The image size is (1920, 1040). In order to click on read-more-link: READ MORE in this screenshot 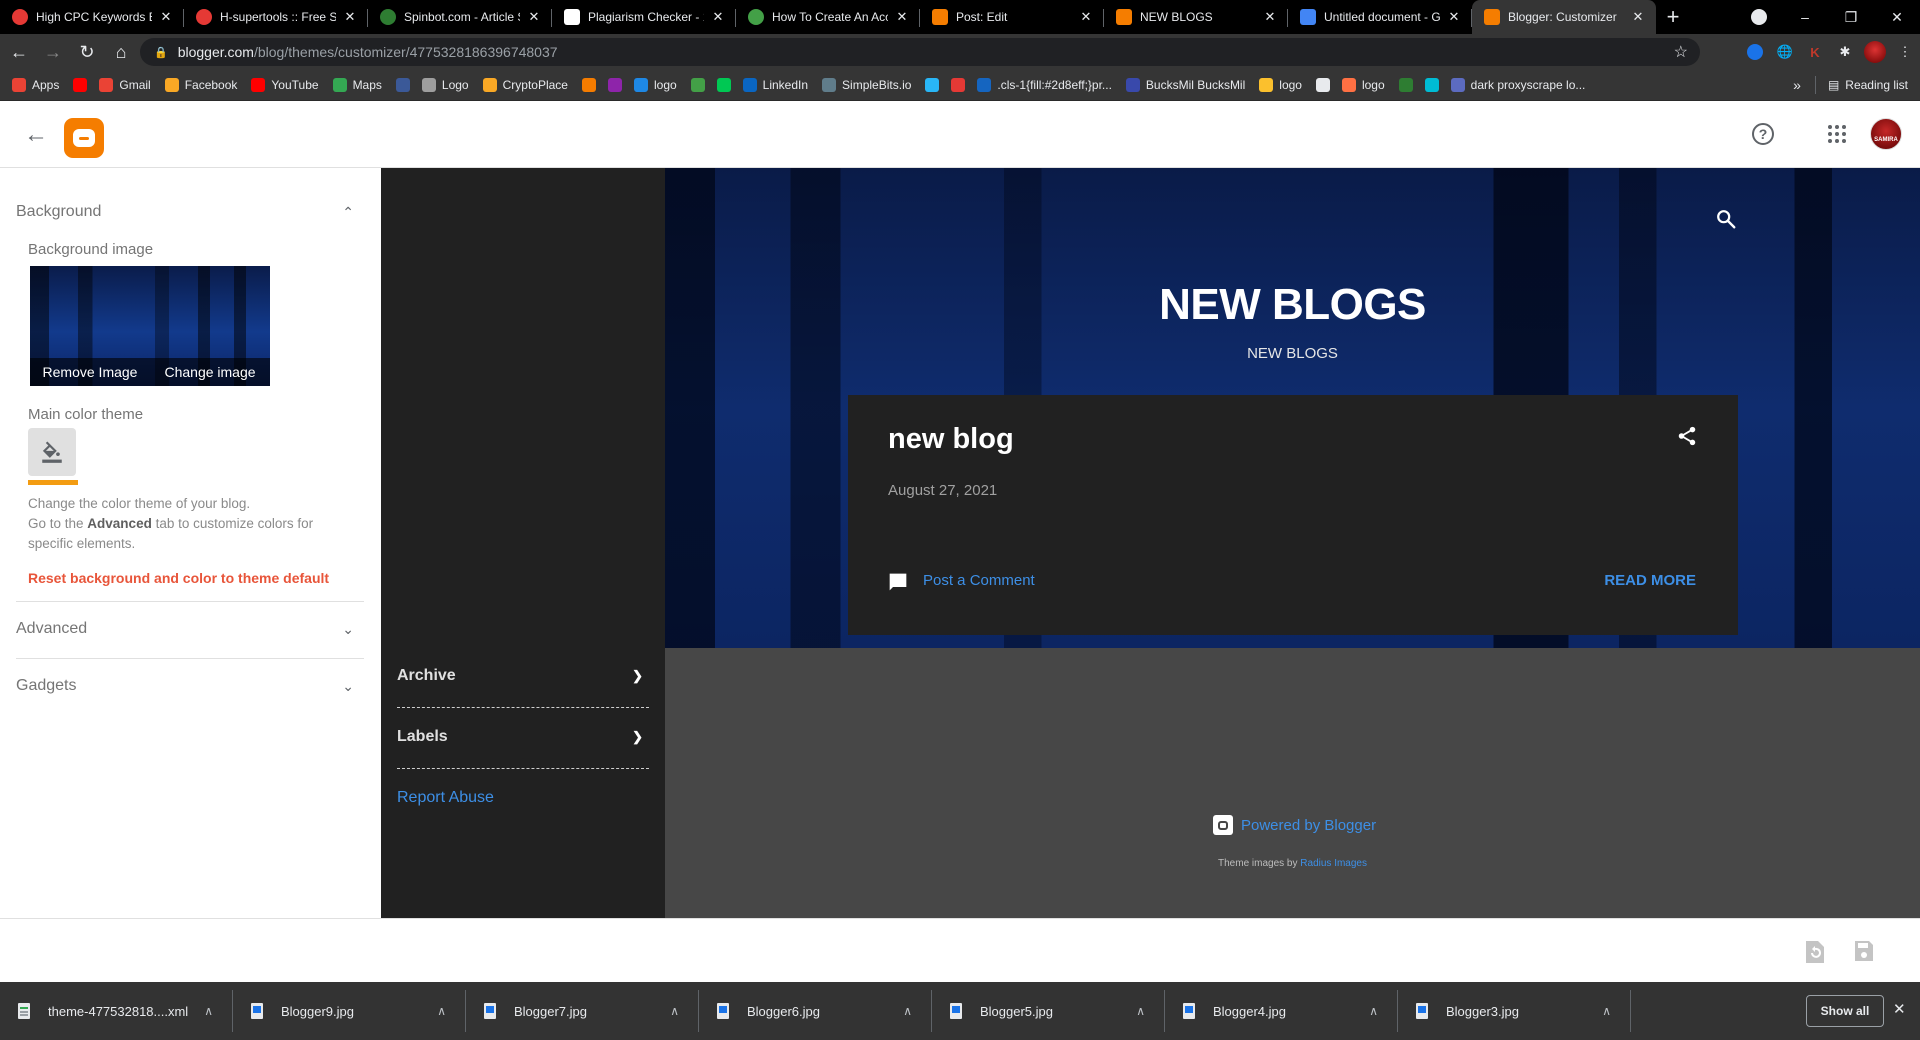, I will do `click(1650, 580)`.